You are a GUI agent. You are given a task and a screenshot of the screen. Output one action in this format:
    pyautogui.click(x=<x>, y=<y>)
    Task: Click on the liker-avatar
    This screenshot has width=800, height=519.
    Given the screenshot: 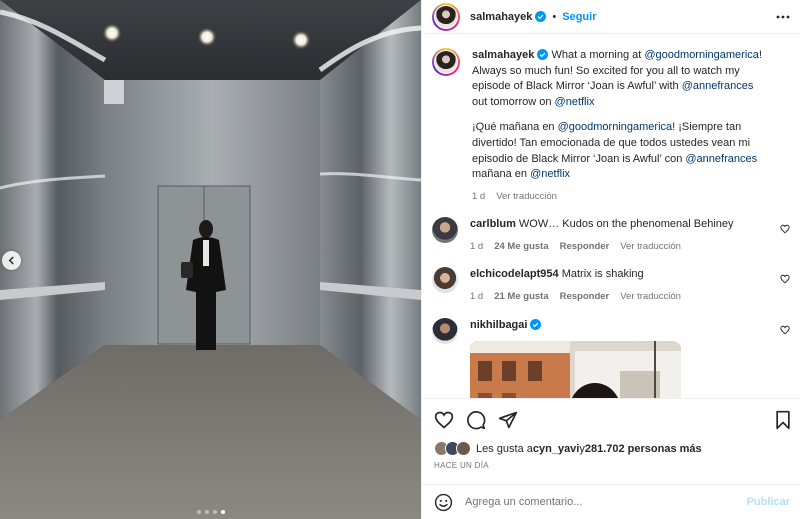 What is the action you would take?
    pyautogui.click(x=463, y=448)
    